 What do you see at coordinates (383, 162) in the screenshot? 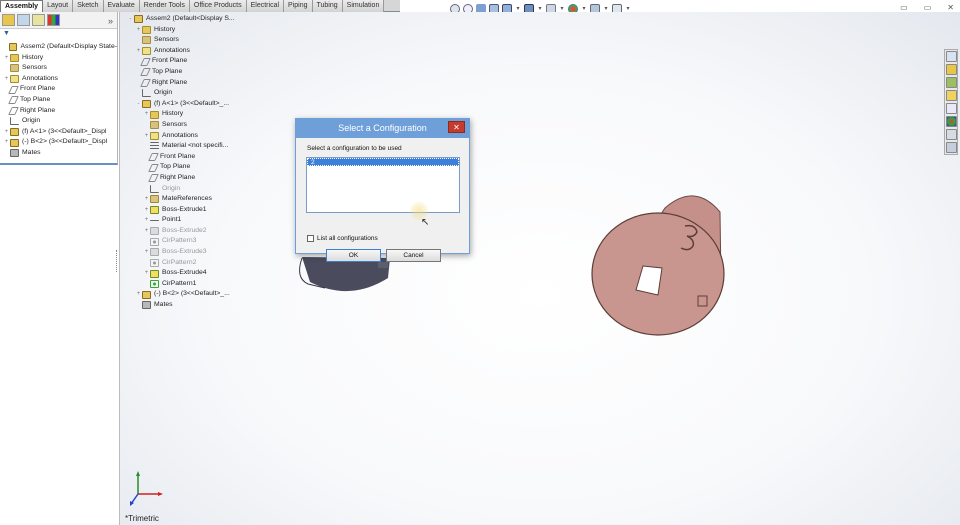
I see `configuration-option: 2` at bounding box center [383, 162].